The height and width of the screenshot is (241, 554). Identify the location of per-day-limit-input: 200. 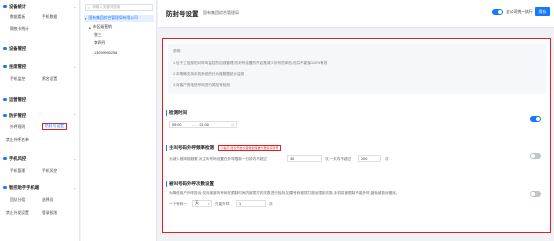
(369, 158).